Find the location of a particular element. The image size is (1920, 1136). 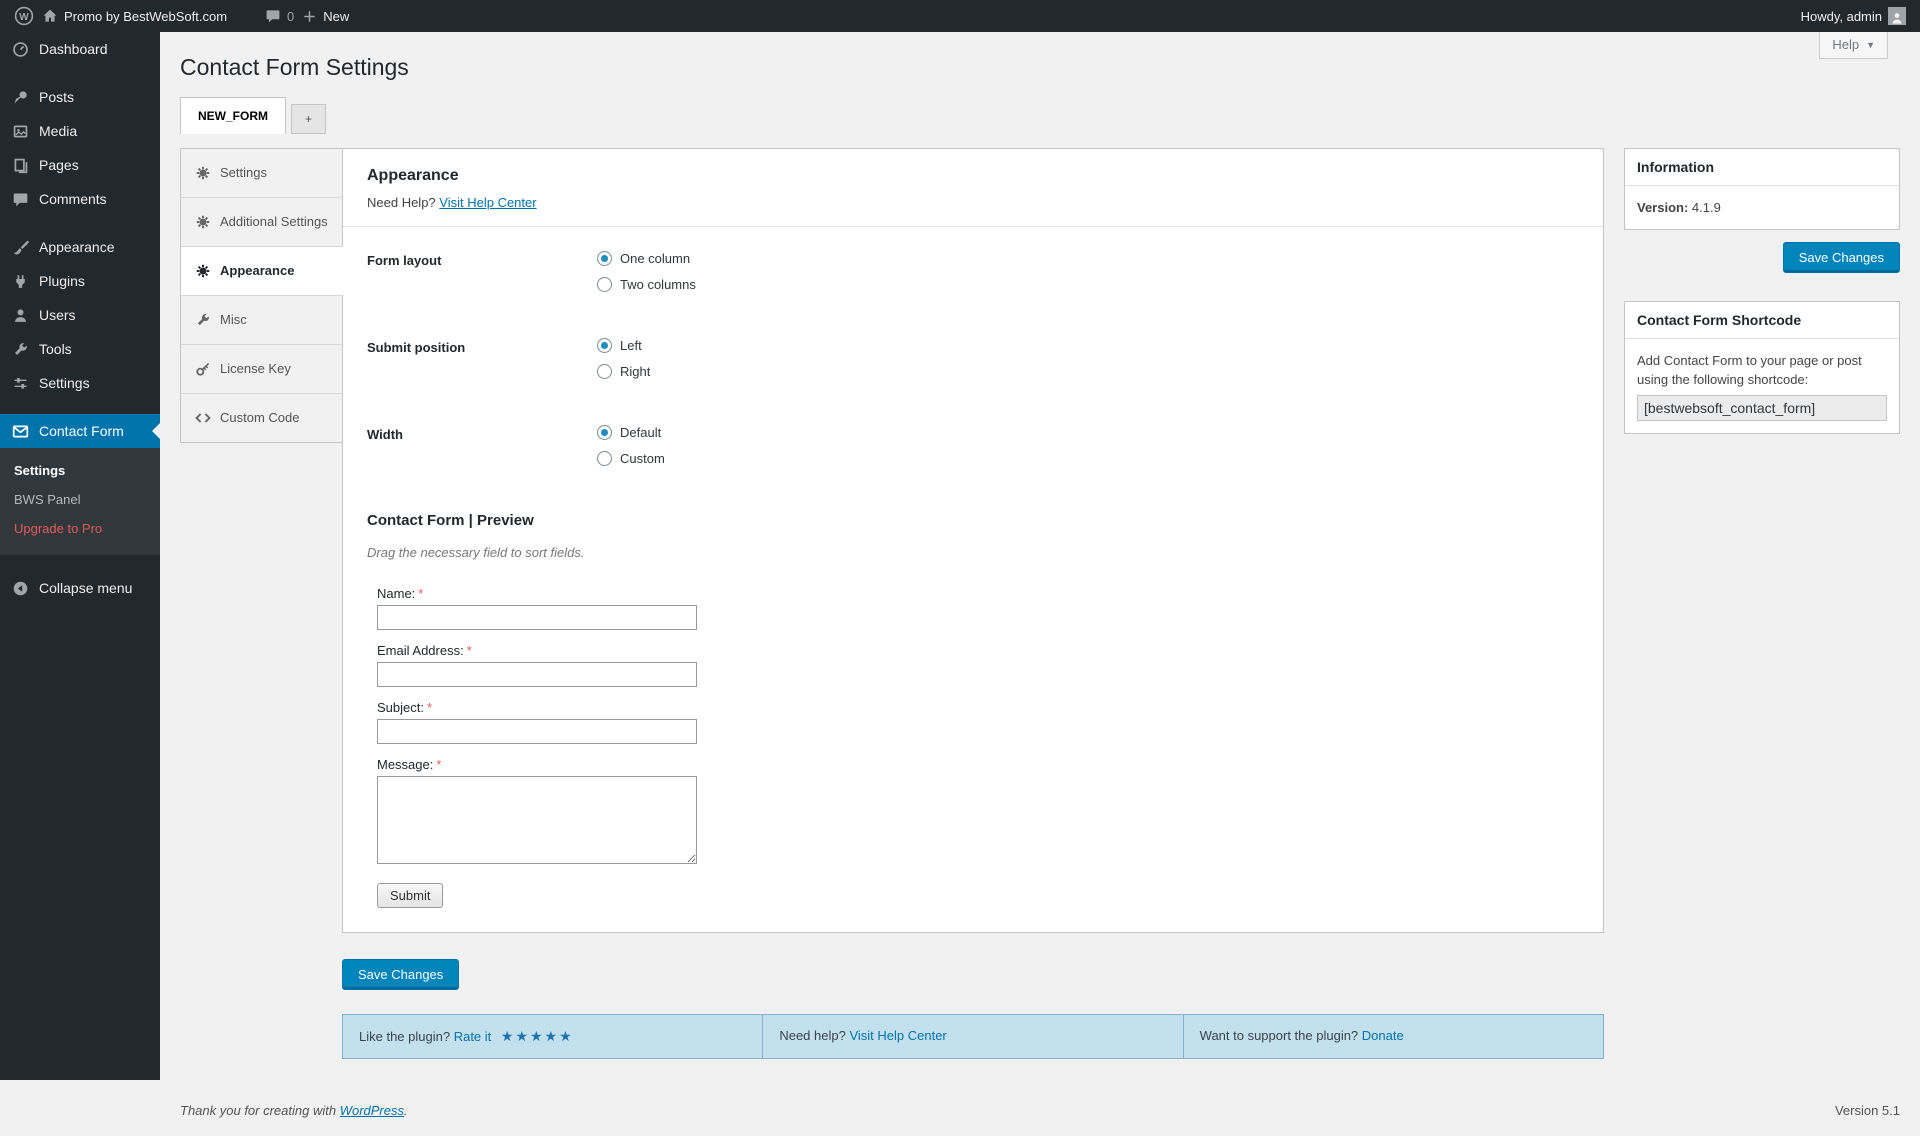

need-help-cell: Need help? Visit Help Center is located at coordinates (972, 1036).